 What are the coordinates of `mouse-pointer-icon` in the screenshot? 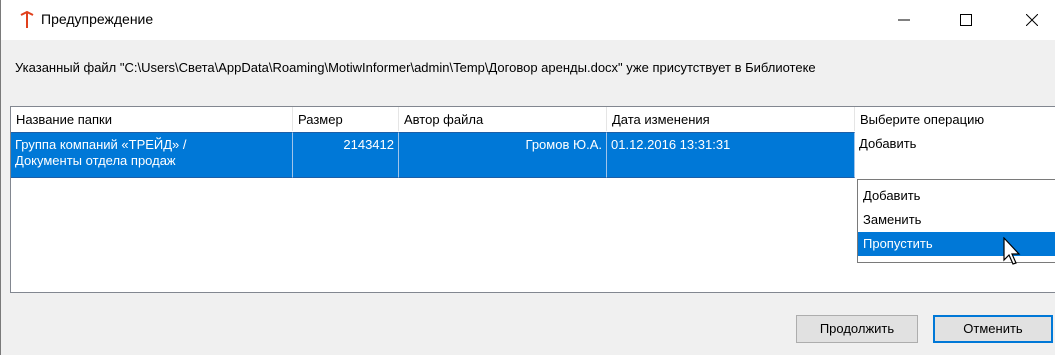 It's located at (1012, 251).